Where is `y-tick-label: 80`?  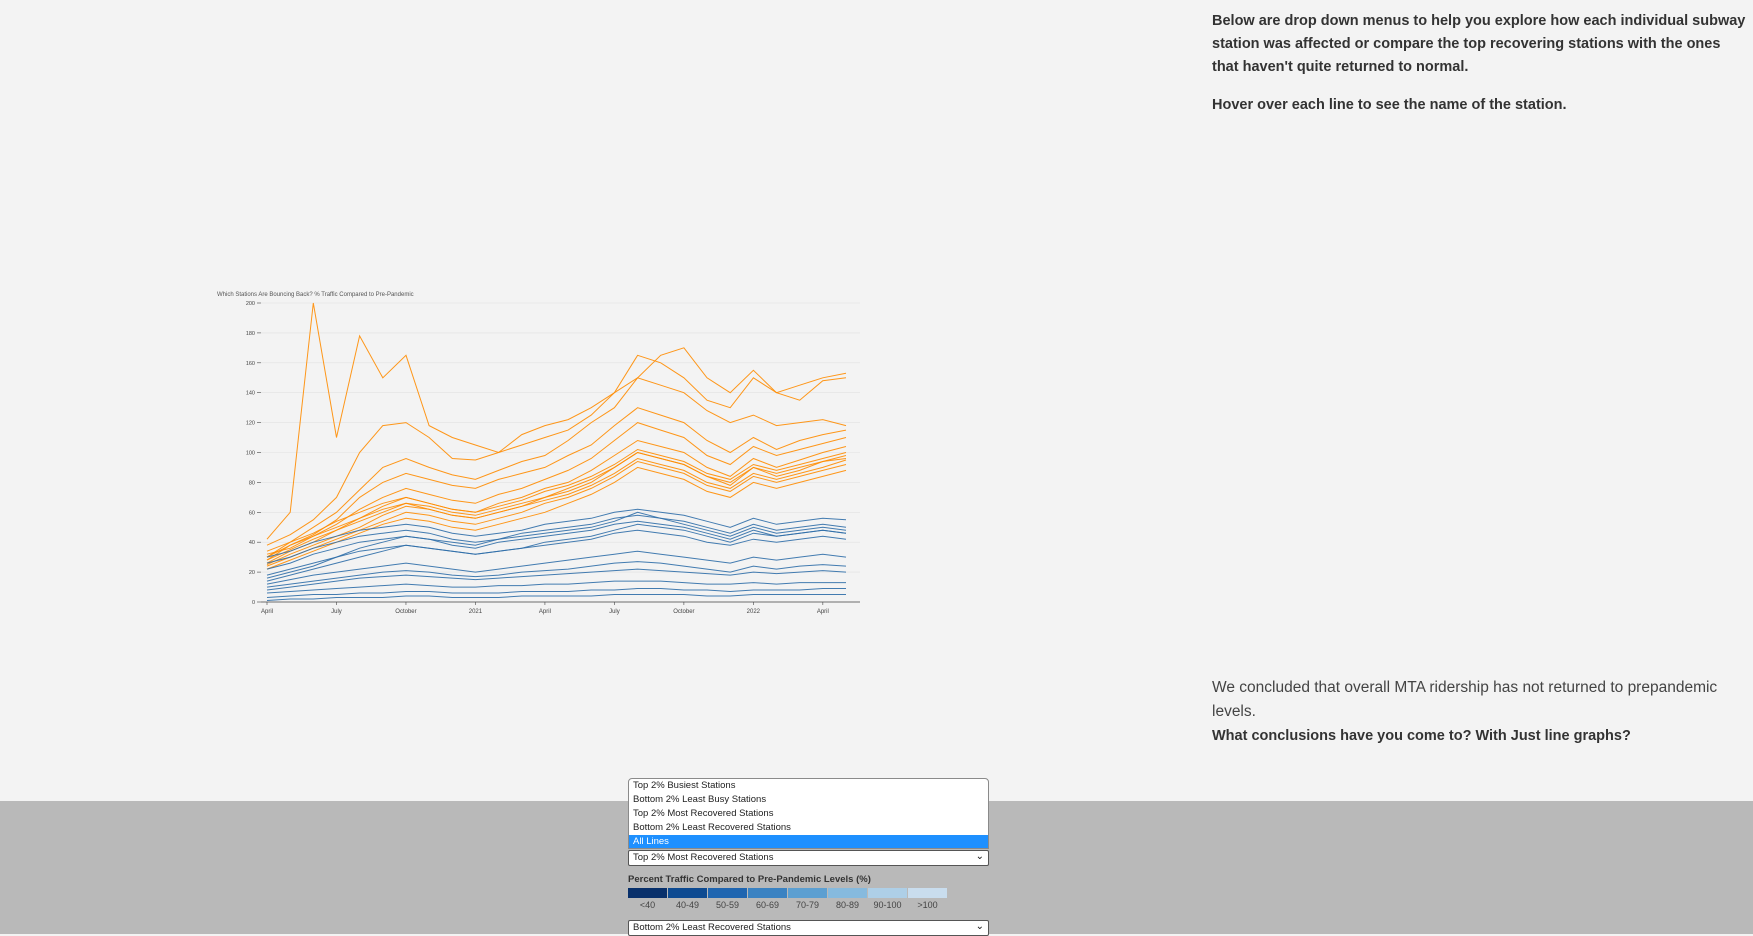 y-tick-label: 80 is located at coordinates (252, 483).